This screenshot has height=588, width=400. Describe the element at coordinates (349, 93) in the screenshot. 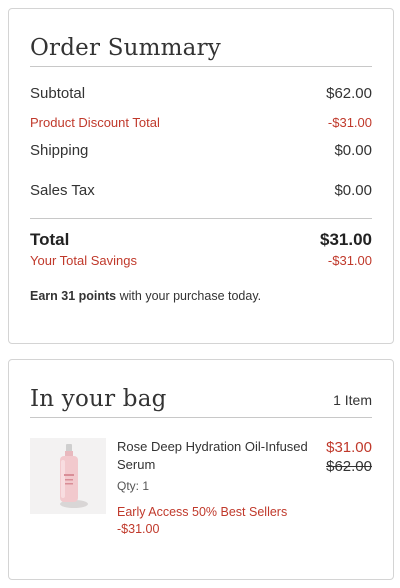

I see `subtotal-value: $62.00` at that location.